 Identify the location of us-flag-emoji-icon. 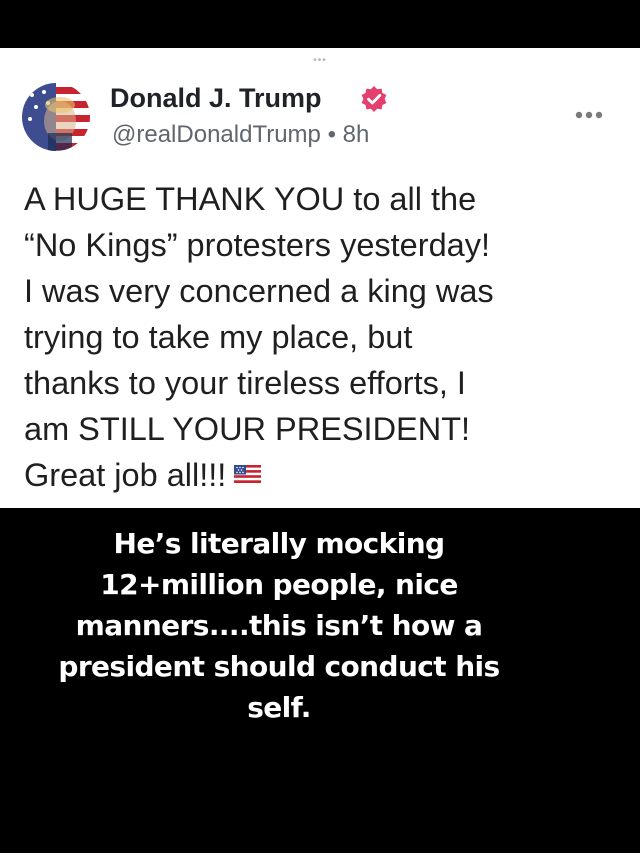
(248, 474).